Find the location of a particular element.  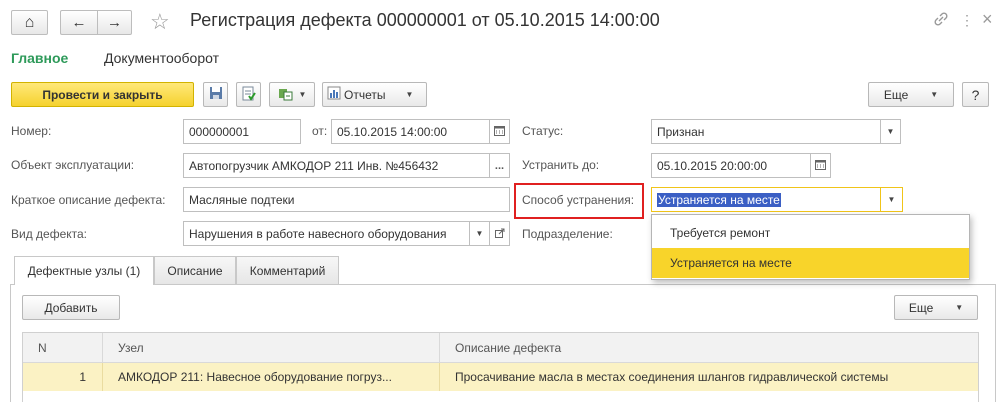

method-dropdown-button: ▼ is located at coordinates (892, 199).